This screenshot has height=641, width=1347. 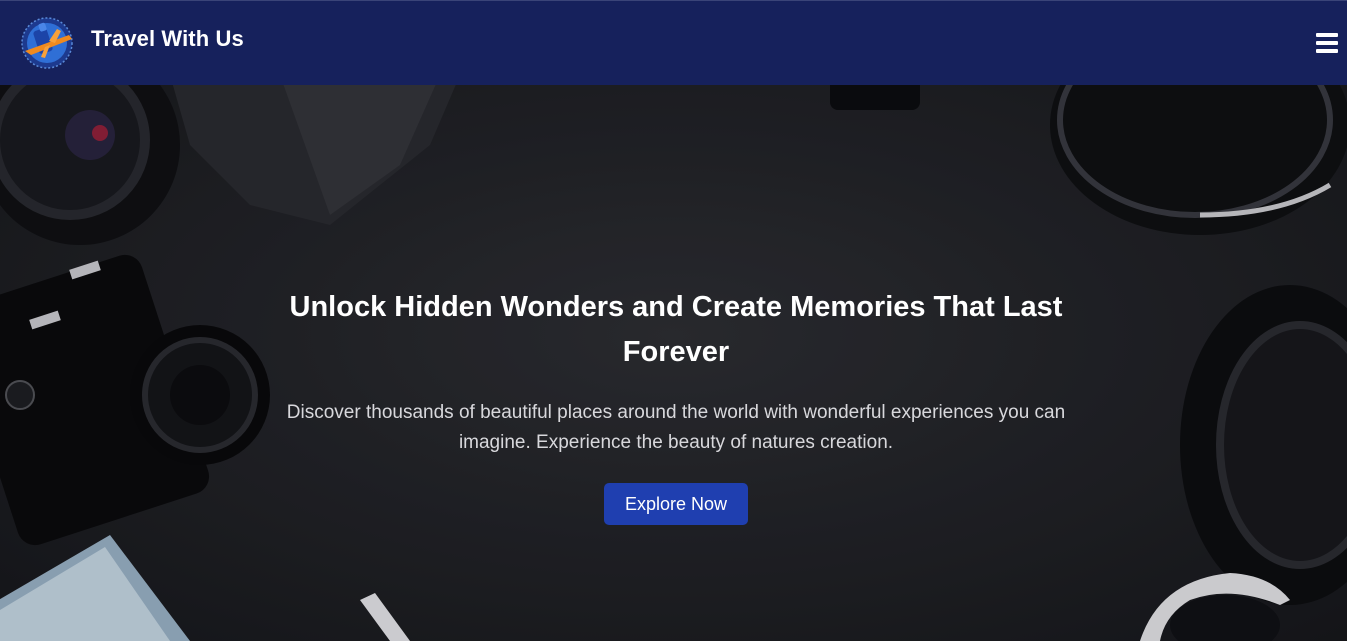 I want to click on hamburger-menu-button, so click(x=1327, y=43).